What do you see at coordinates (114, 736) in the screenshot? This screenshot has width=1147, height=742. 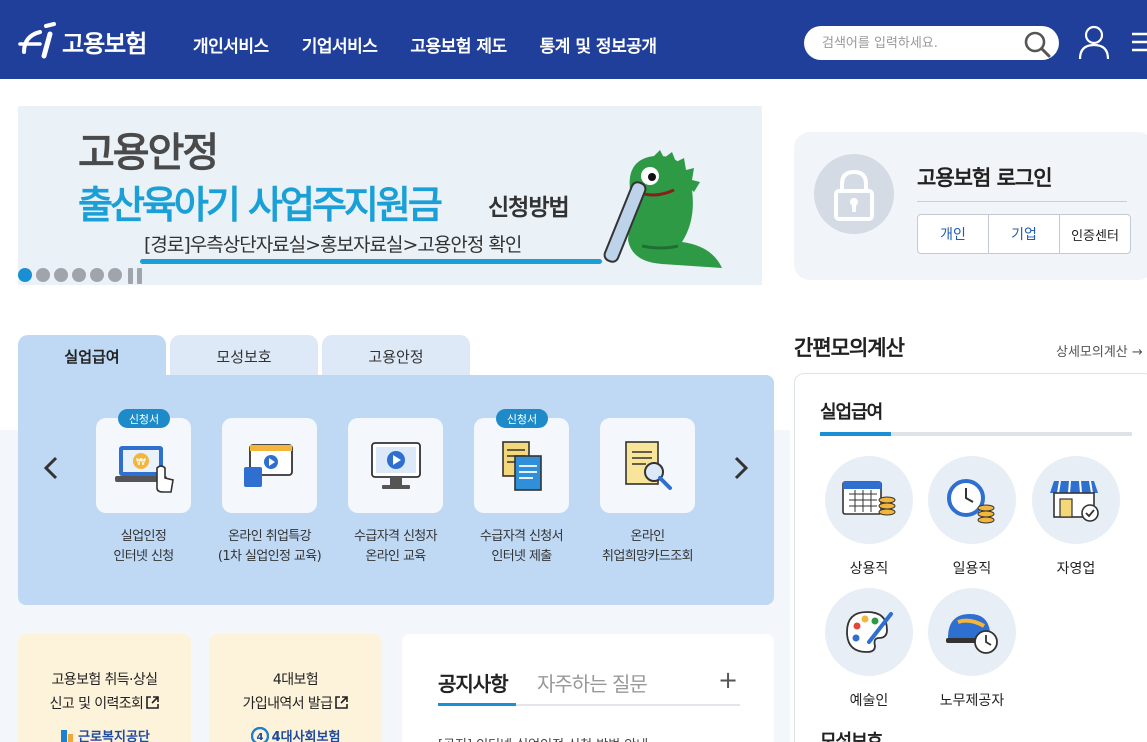 I see `card-org: 근로복지공단` at bounding box center [114, 736].